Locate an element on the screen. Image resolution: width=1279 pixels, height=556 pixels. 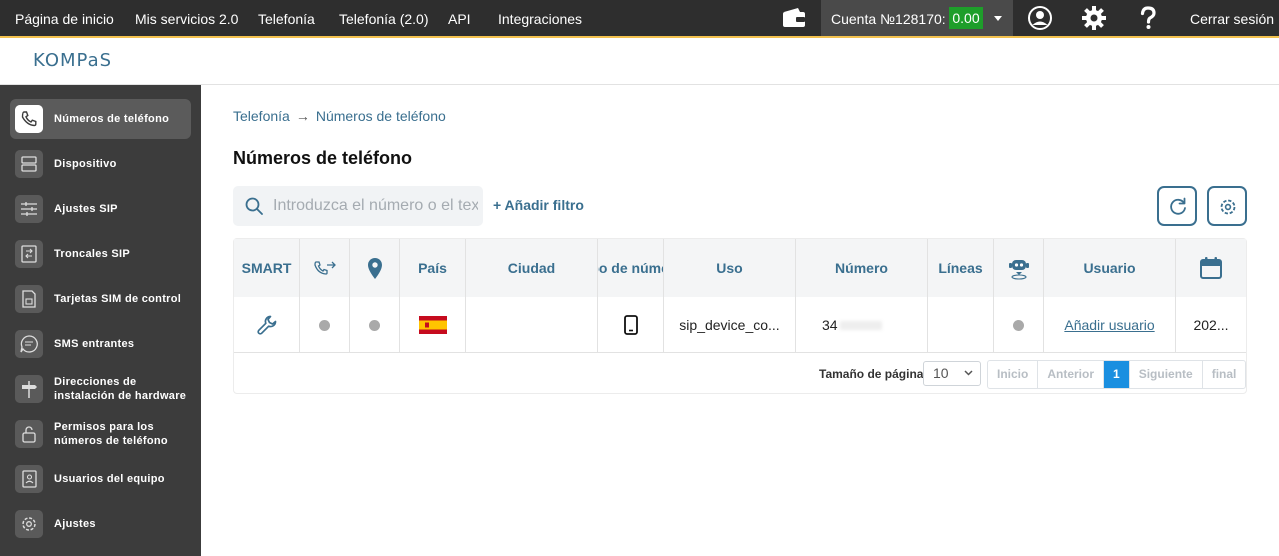
calendar-icon is located at coordinates (1211, 268).